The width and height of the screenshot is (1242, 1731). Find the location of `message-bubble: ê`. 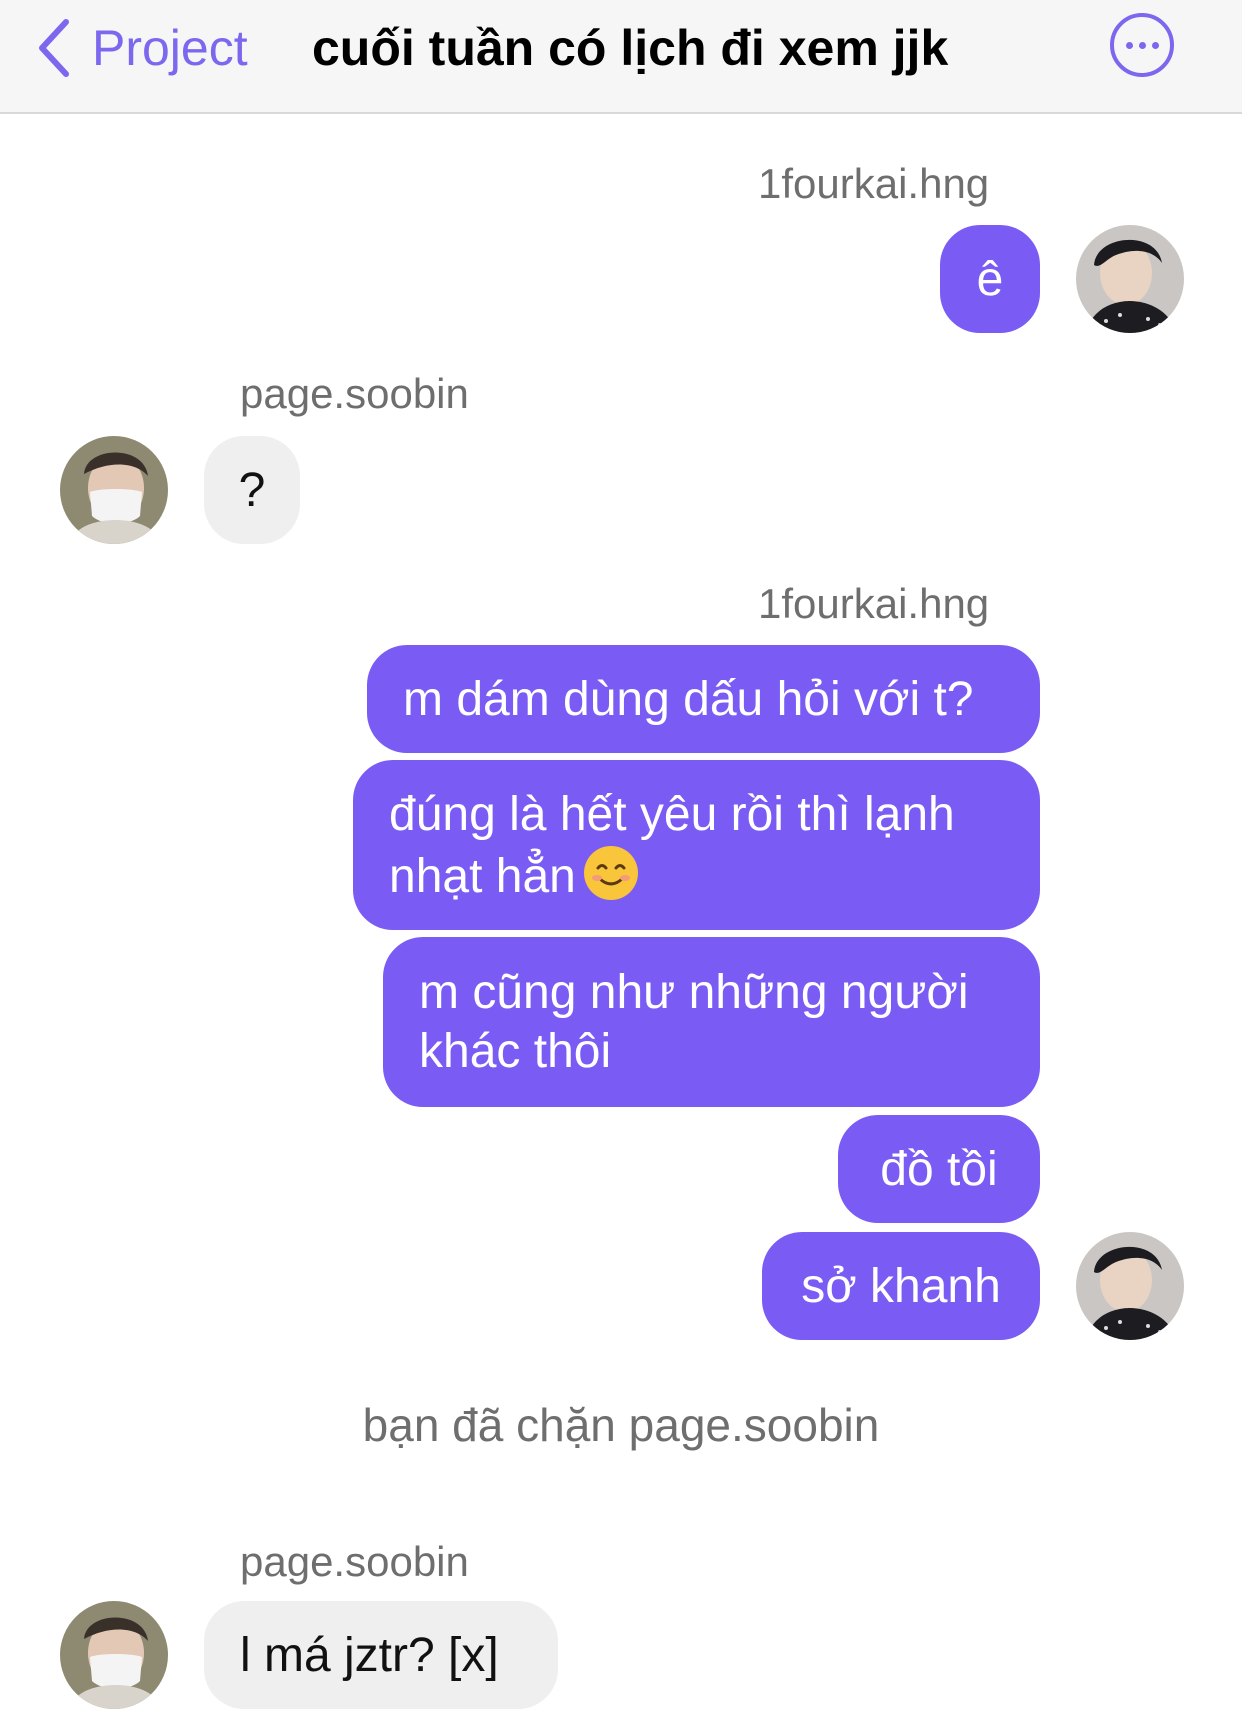

message-bubble: ê is located at coordinates (990, 279).